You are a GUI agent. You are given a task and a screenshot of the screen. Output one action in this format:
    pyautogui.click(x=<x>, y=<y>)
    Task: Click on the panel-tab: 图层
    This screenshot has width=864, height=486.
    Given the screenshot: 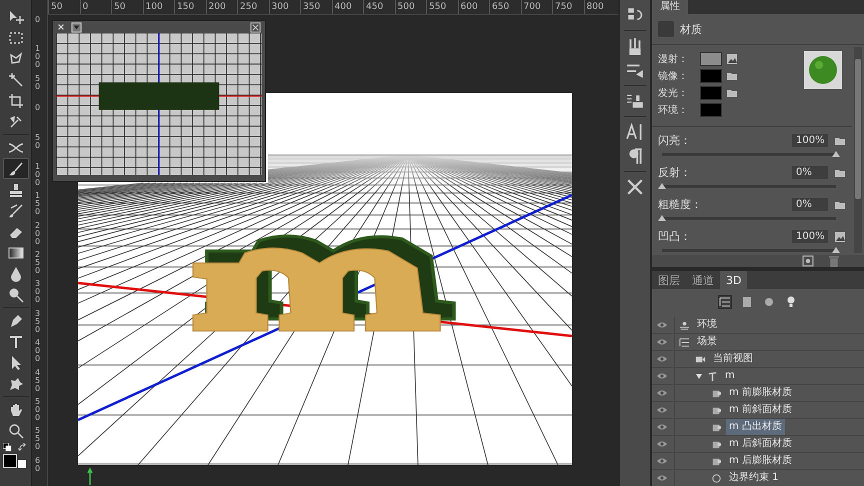 What is the action you would take?
    pyautogui.click(x=669, y=280)
    